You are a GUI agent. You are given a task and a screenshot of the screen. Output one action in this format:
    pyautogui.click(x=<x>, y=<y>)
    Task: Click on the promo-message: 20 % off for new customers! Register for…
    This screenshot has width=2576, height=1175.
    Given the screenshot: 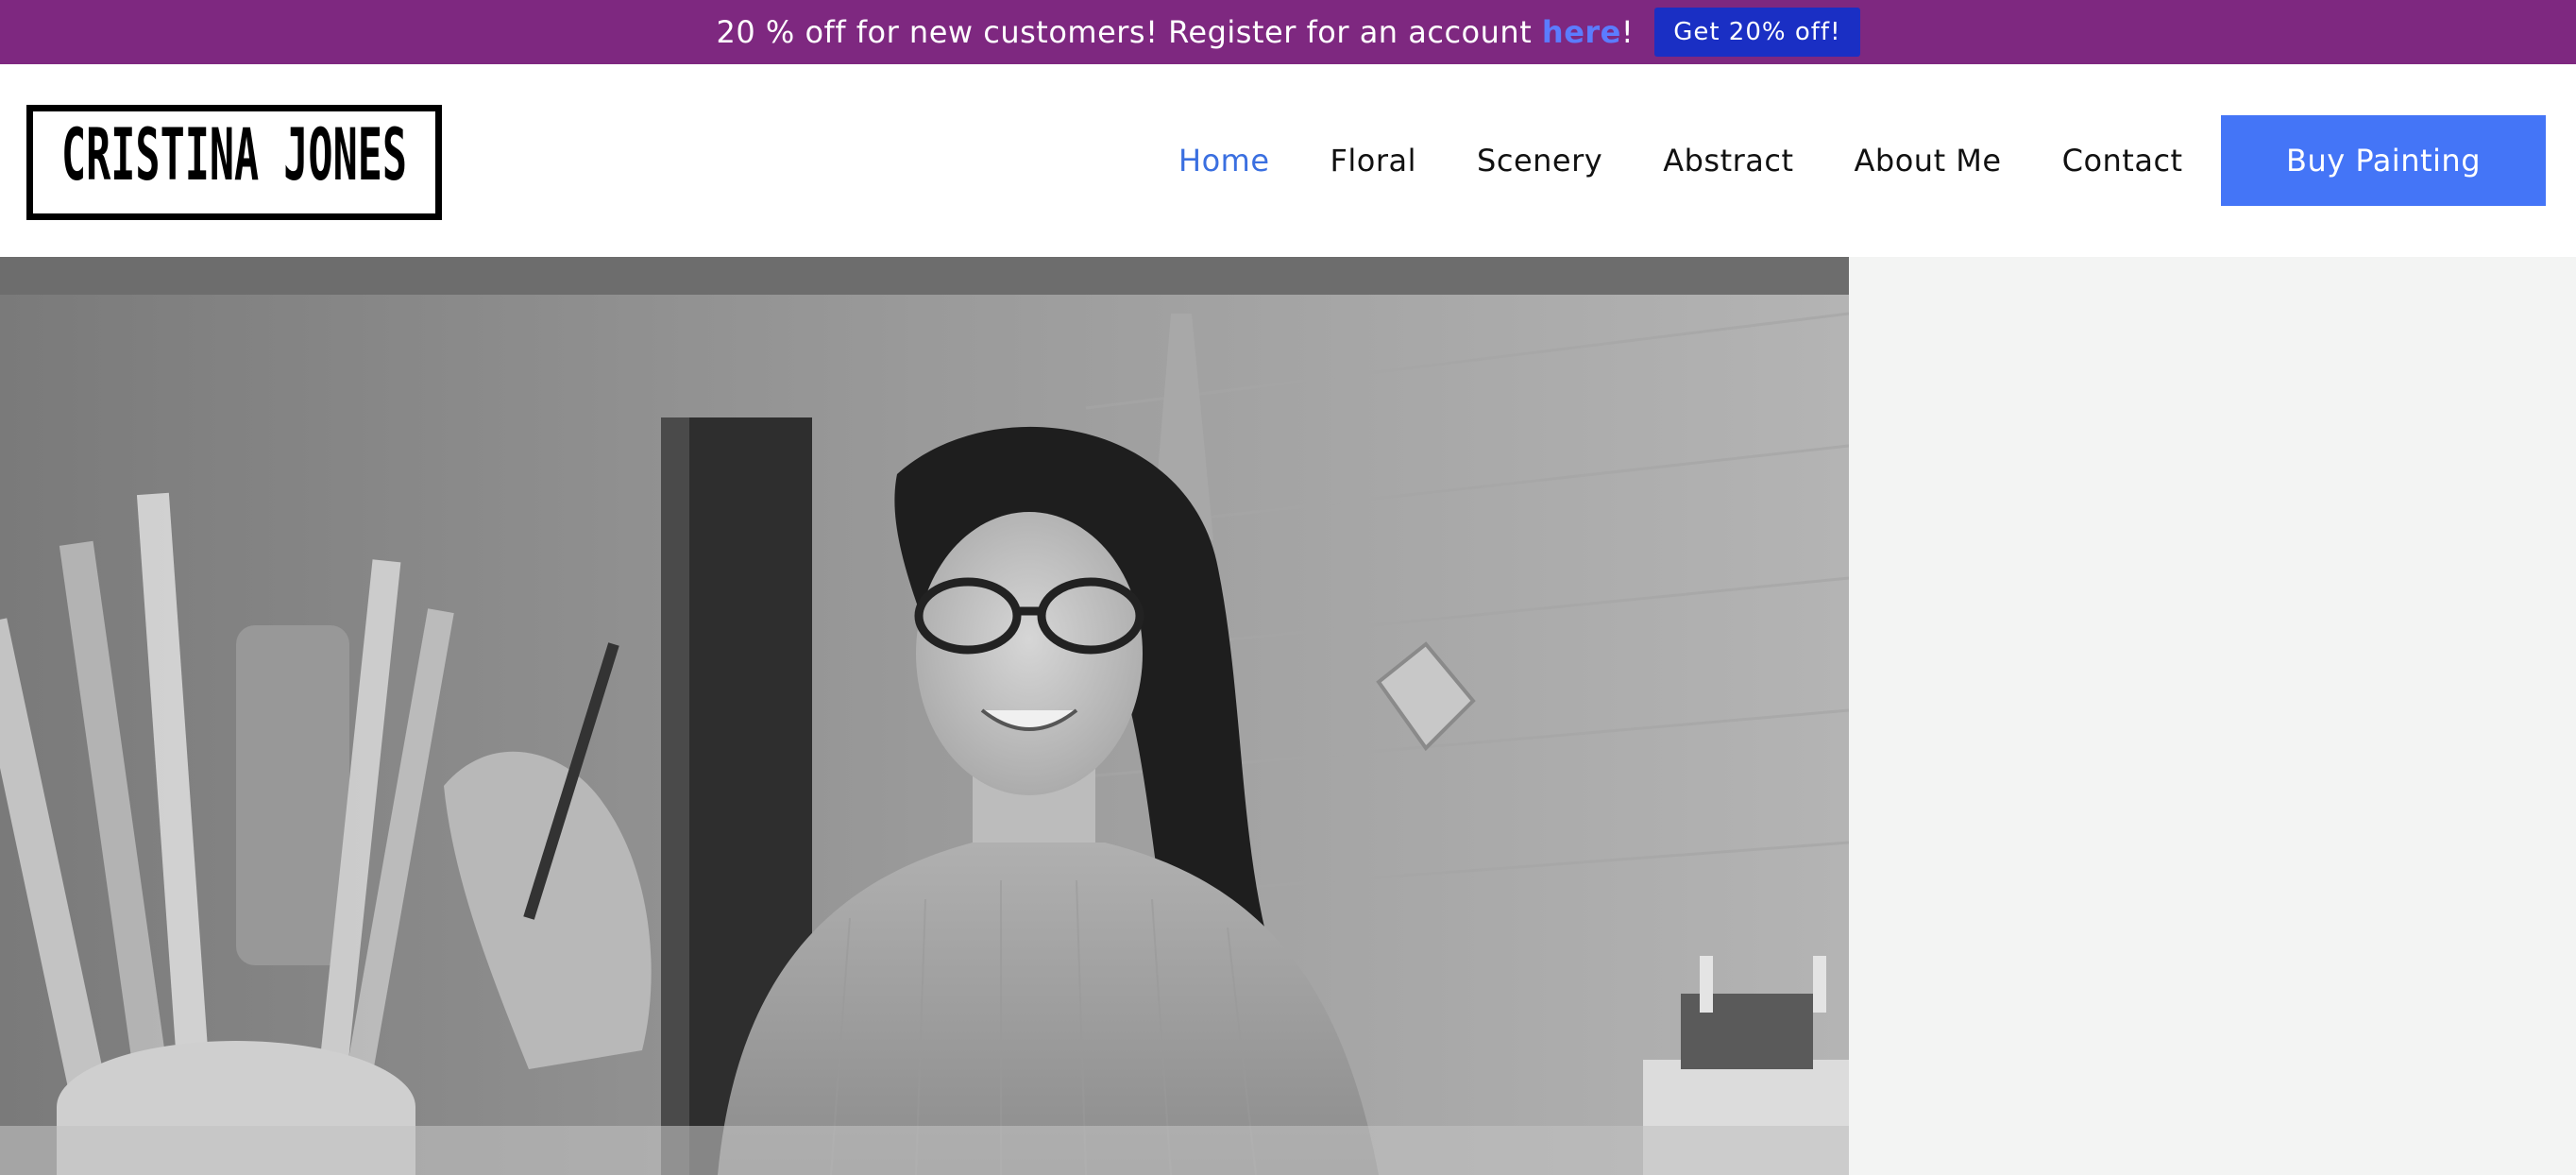 What is the action you would take?
    pyautogui.click(x=1176, y=32)
    